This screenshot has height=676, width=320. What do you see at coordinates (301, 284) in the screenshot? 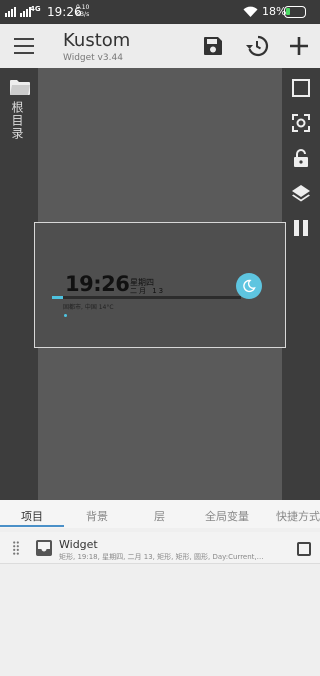
I see `right-toolbar` at bounding box center [301, 284].